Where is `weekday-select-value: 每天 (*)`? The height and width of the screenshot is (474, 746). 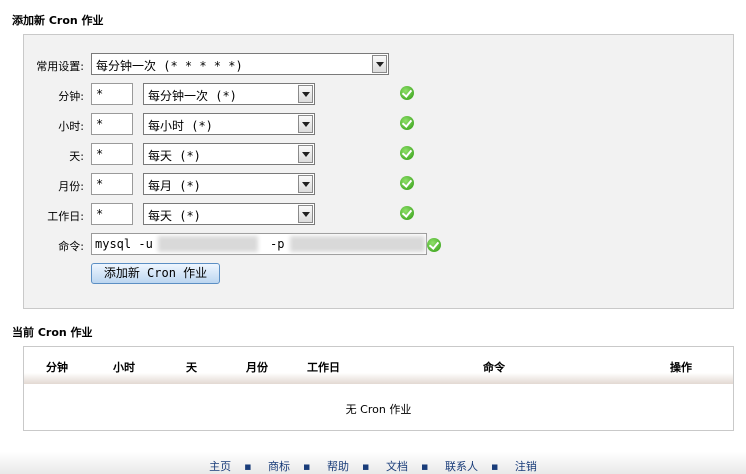 weekday-select-value: 每天 (*) is located at coordinates (174, 216).